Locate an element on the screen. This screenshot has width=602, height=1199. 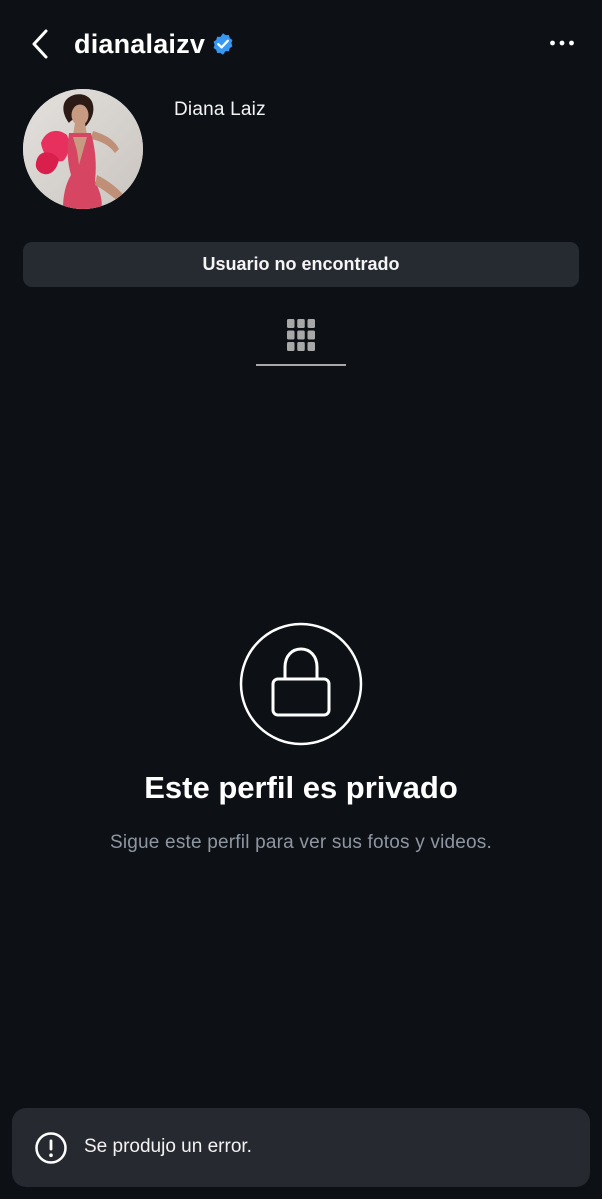
profile-photo is located at coordinates (83, 149).